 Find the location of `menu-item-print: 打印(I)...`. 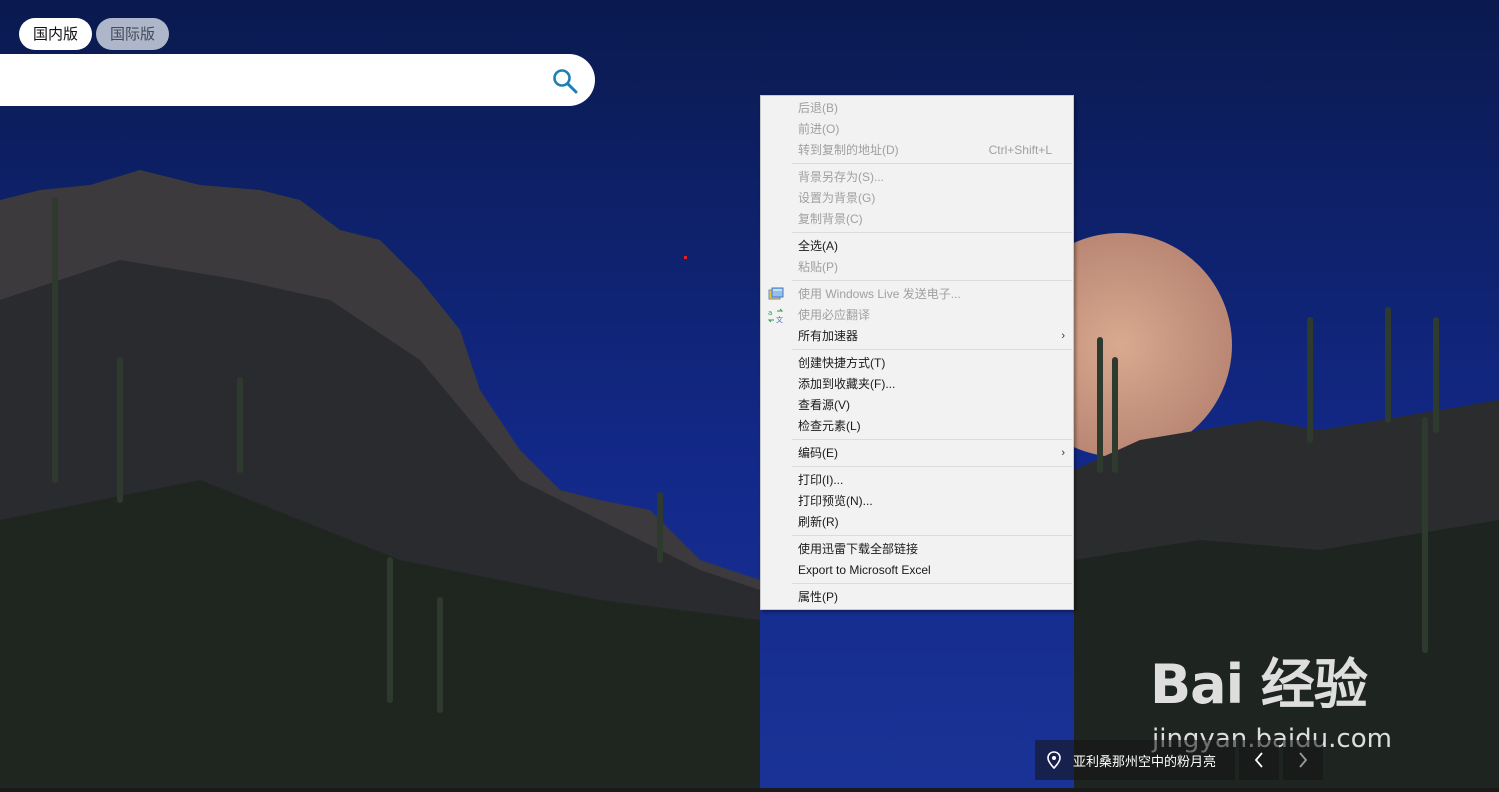

menu-item-print: 打印(I)... is located at coordinates (917, 480).